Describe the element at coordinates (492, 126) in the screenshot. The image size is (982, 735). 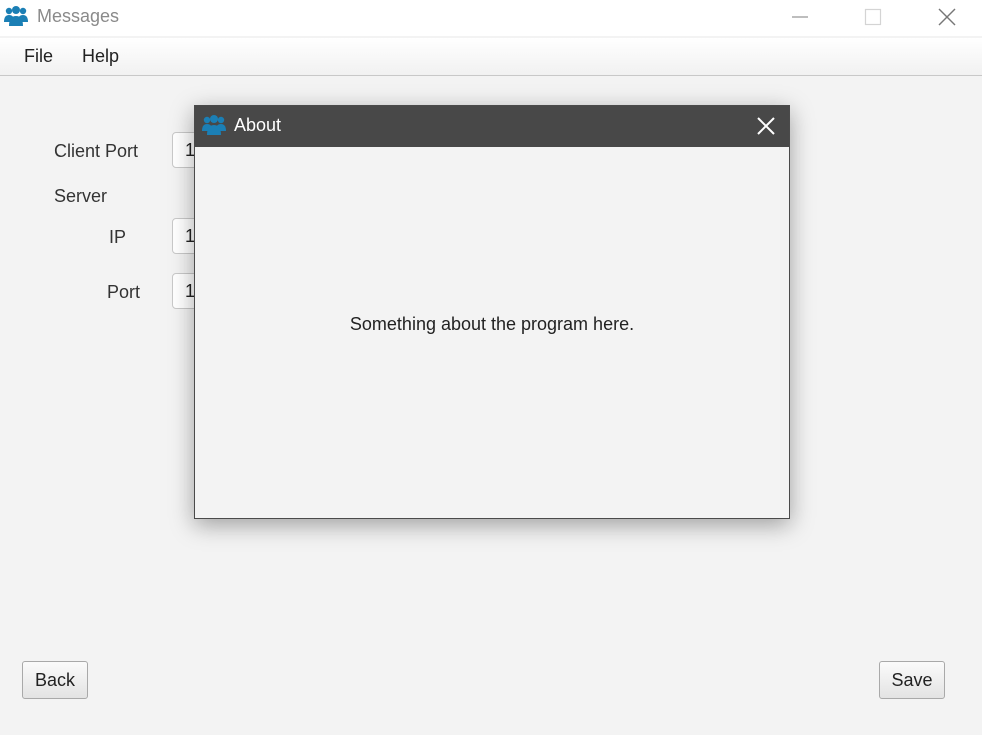
I see `dialog-title-bar: About` at that location.